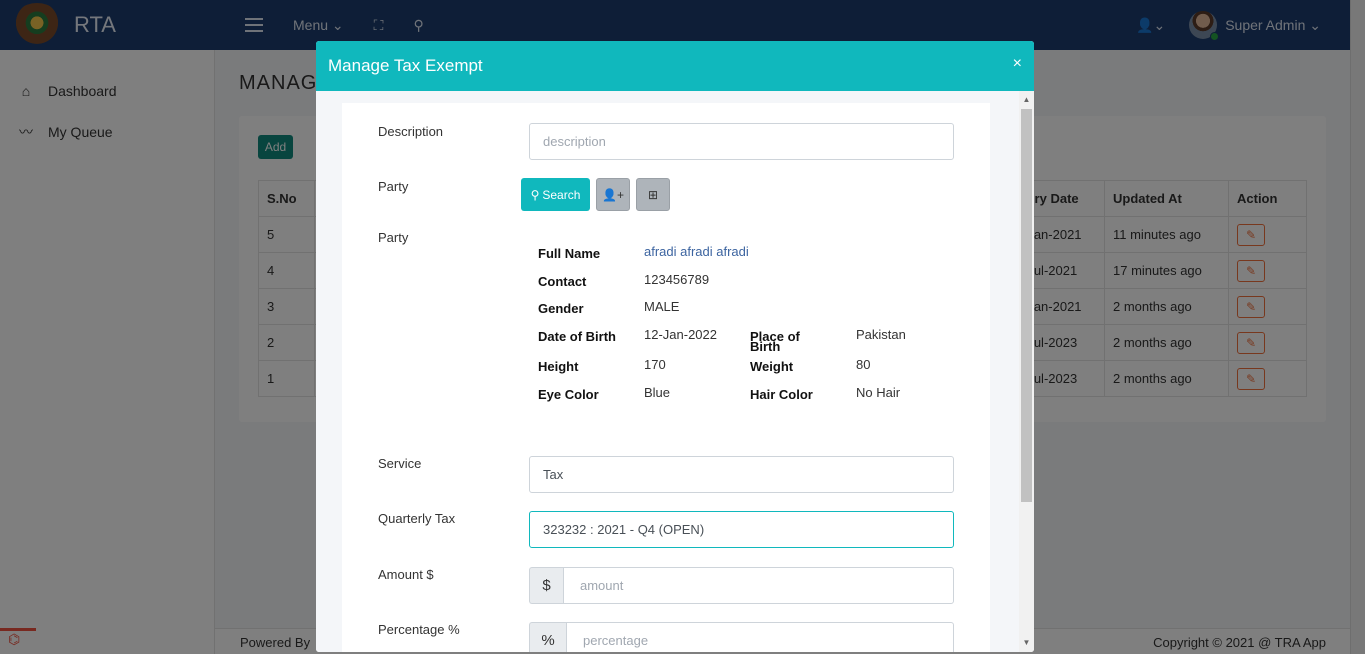 The width and height of the screenshot is (1365, 654). Describe the element at coordinates (417, 518) in the screenshot. I see `quarterly-tax-label: Quarterly Tax` at that location.